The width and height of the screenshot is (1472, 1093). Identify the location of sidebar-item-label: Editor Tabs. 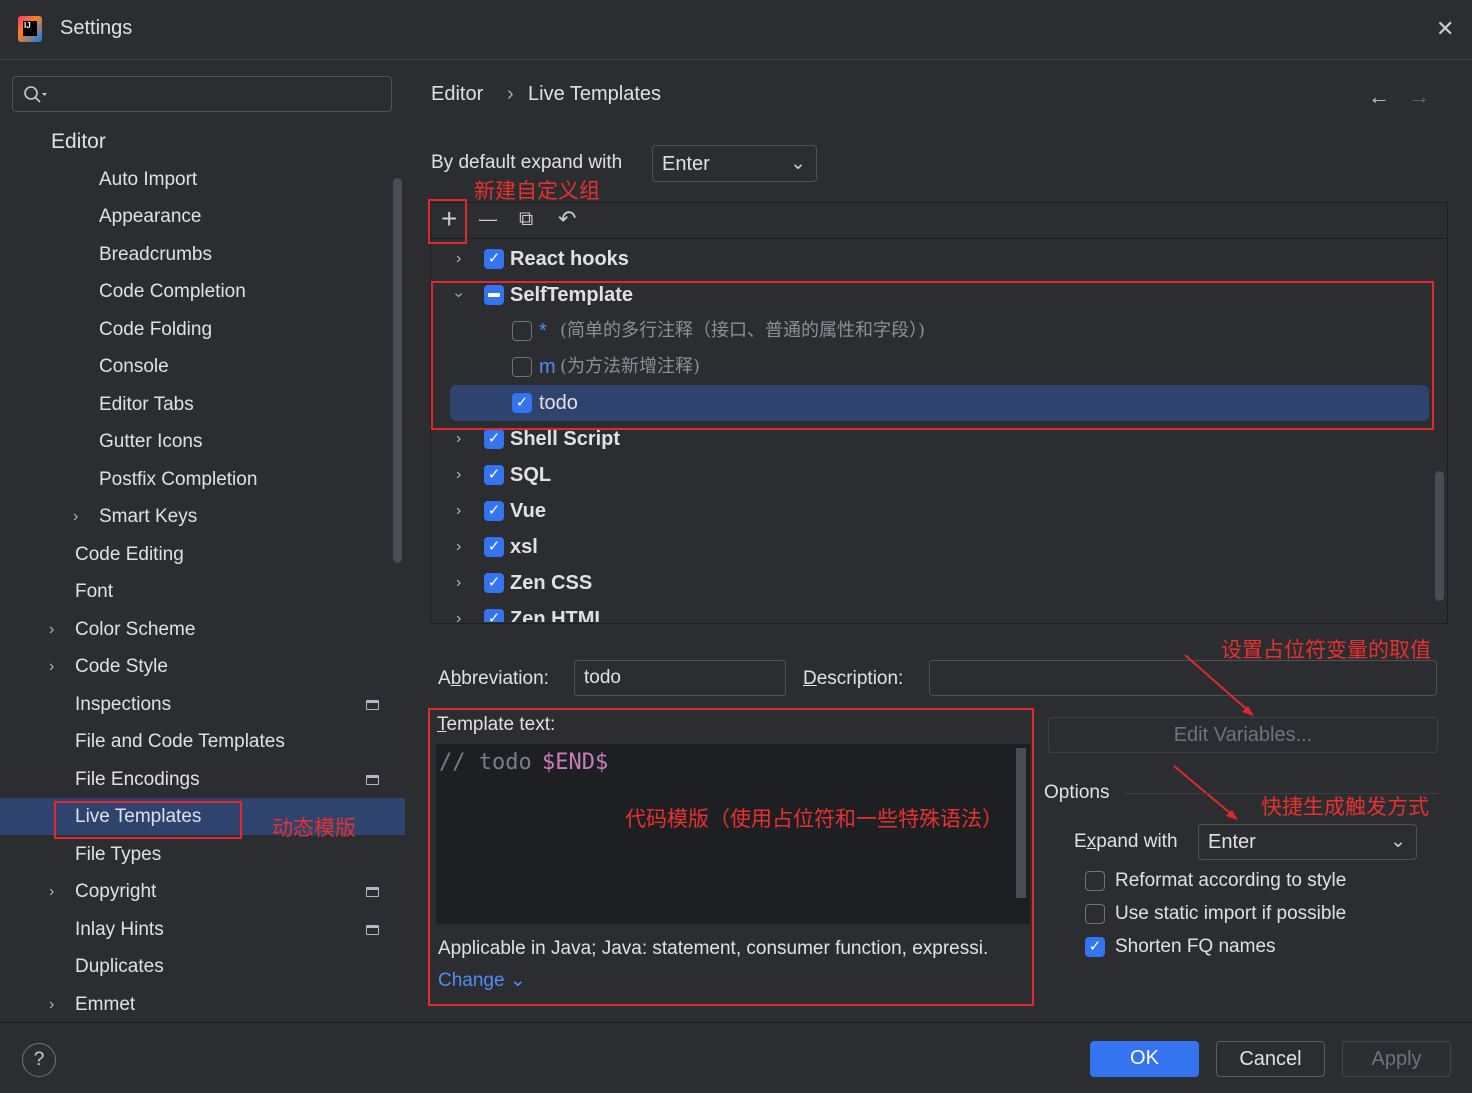
(146, 404).